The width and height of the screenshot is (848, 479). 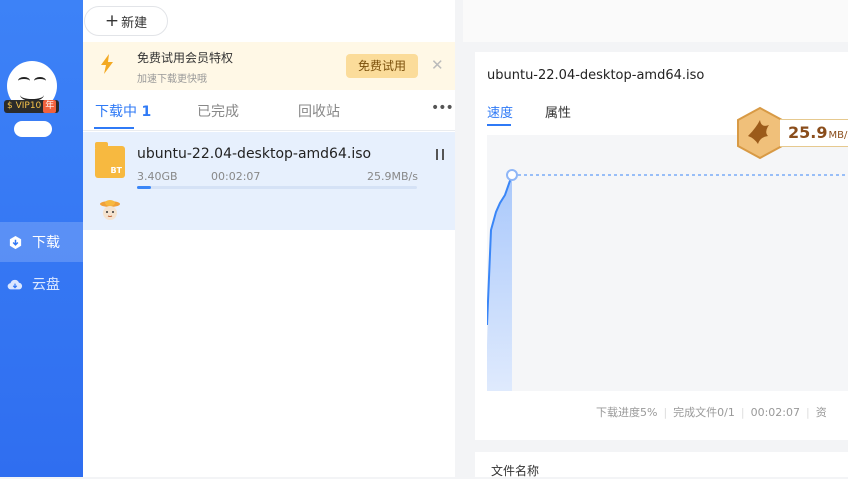 What do you see at coordinates (116, 112) in the screenshot?
I see `tab-downloading-label: 下载中` at bounding box center [116, 112].